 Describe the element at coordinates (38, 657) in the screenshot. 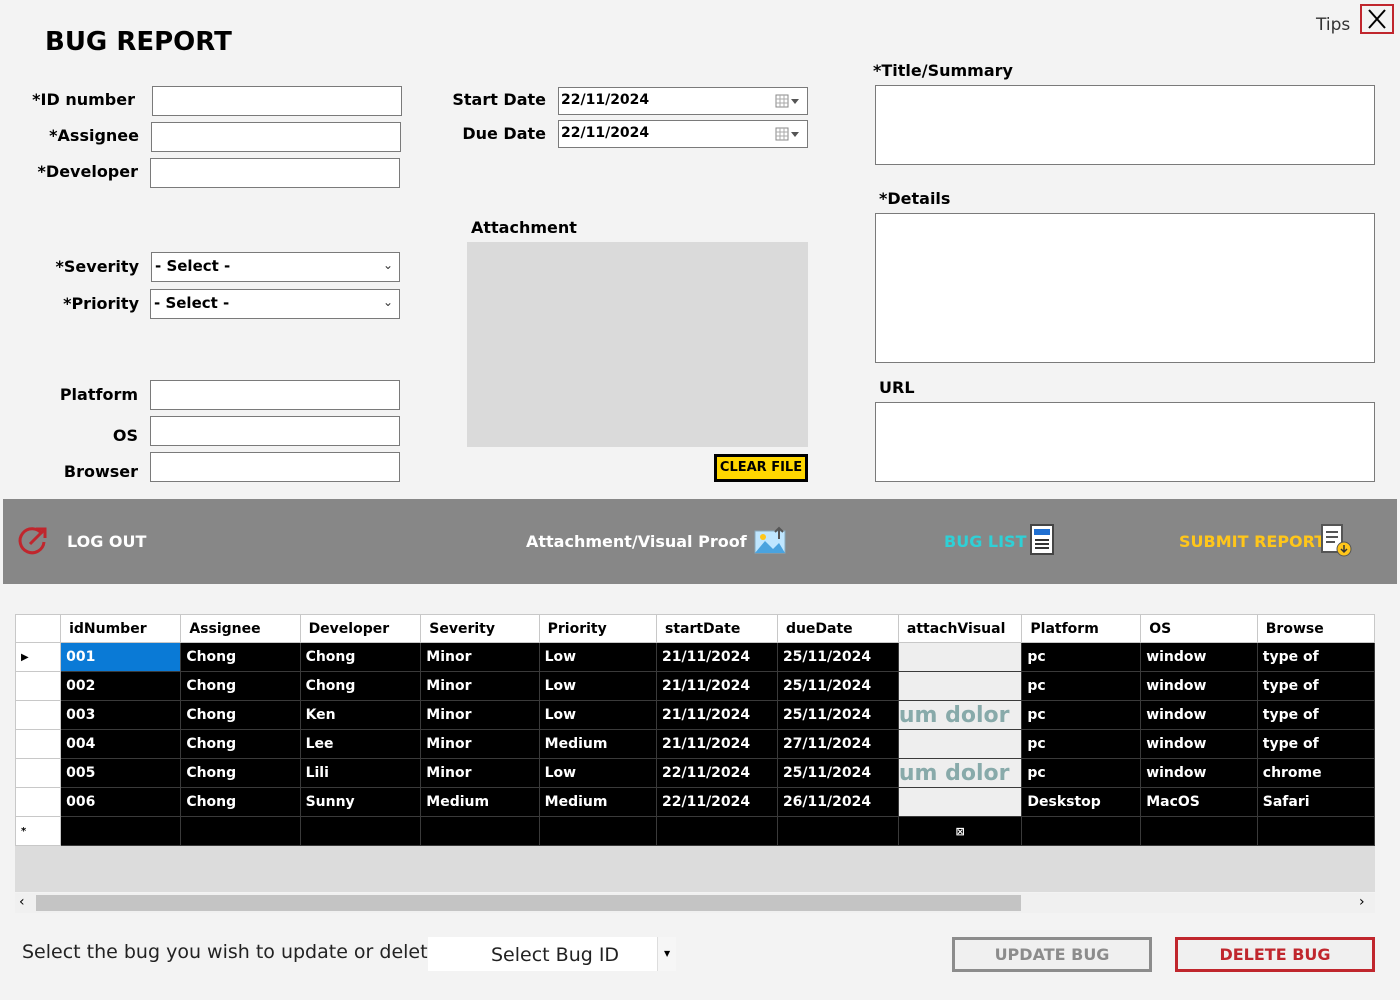

I see `row-header: ▶` at that location.